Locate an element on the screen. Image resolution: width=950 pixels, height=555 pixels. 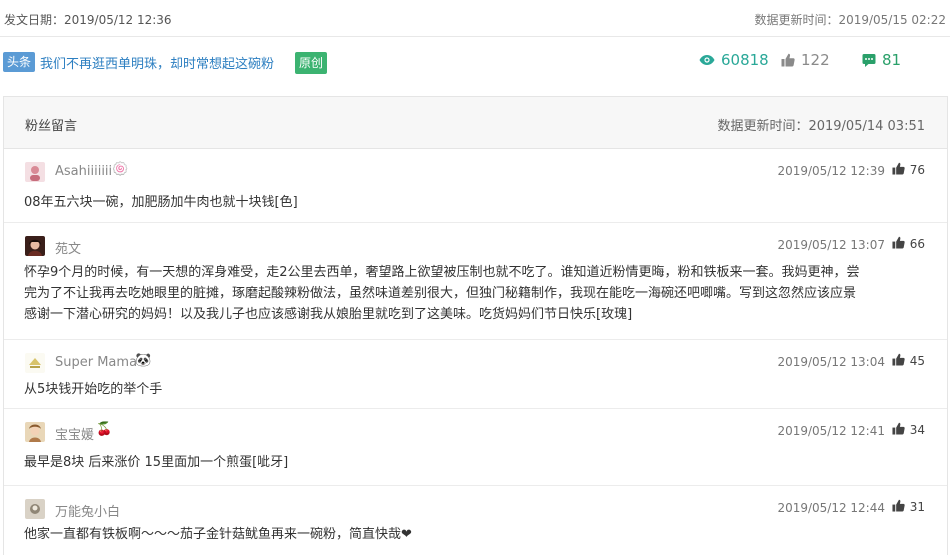
comment-username: 苑文 is located at coordinates (68, 247).